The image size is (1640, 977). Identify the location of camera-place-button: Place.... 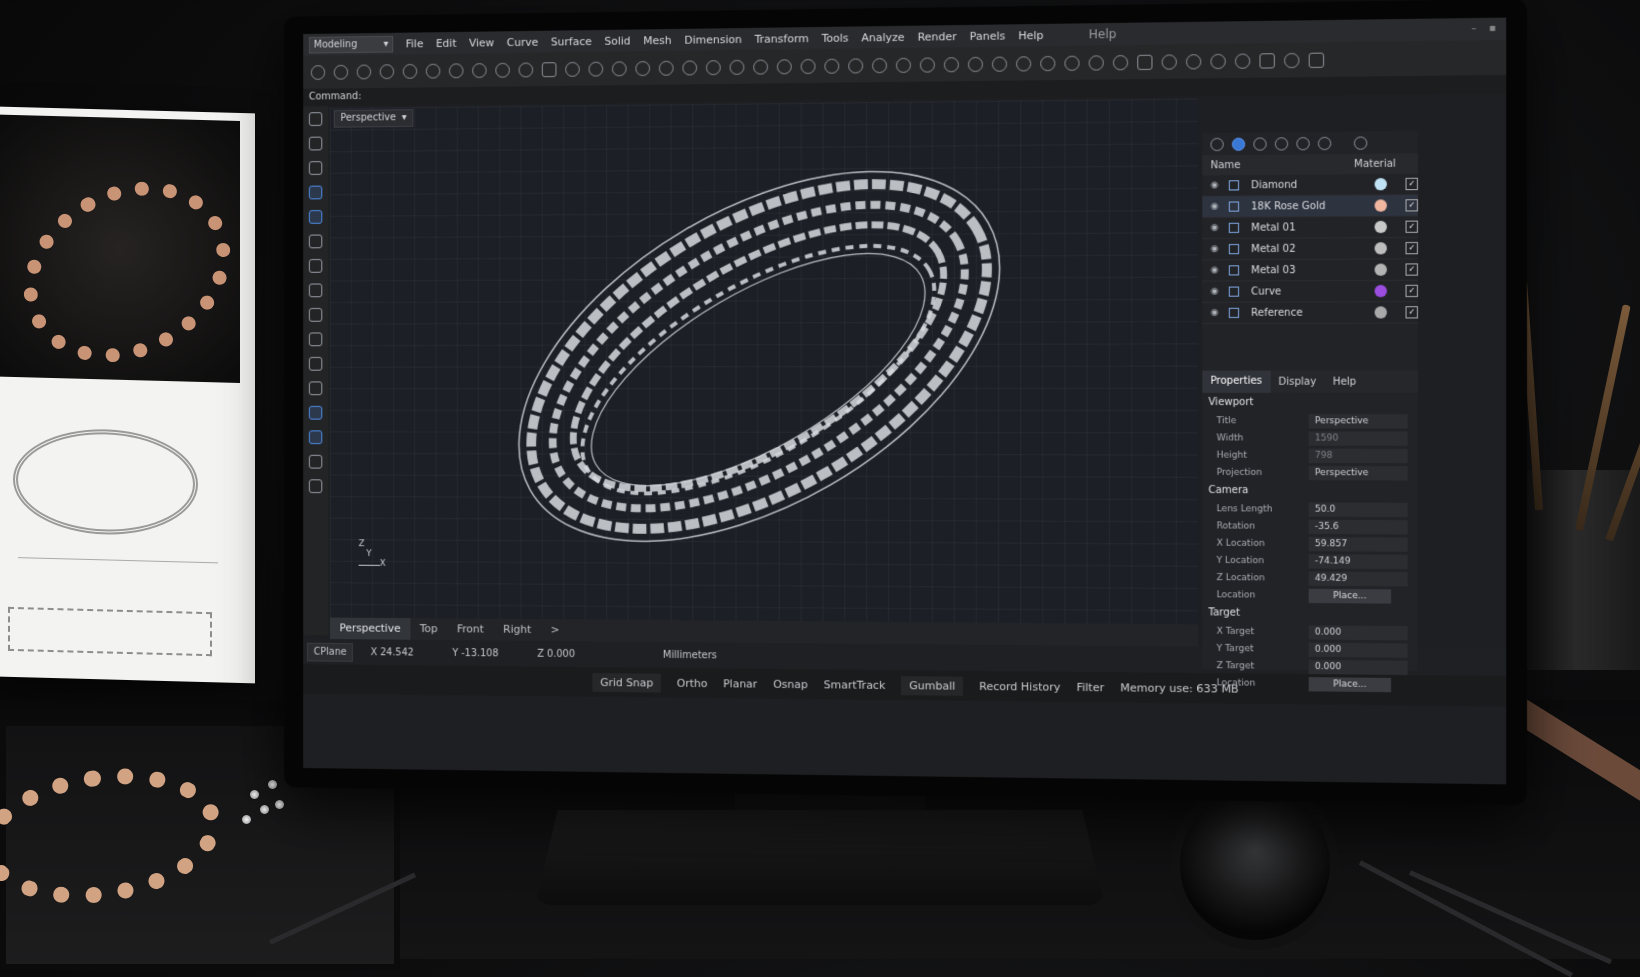
(1350, 596).